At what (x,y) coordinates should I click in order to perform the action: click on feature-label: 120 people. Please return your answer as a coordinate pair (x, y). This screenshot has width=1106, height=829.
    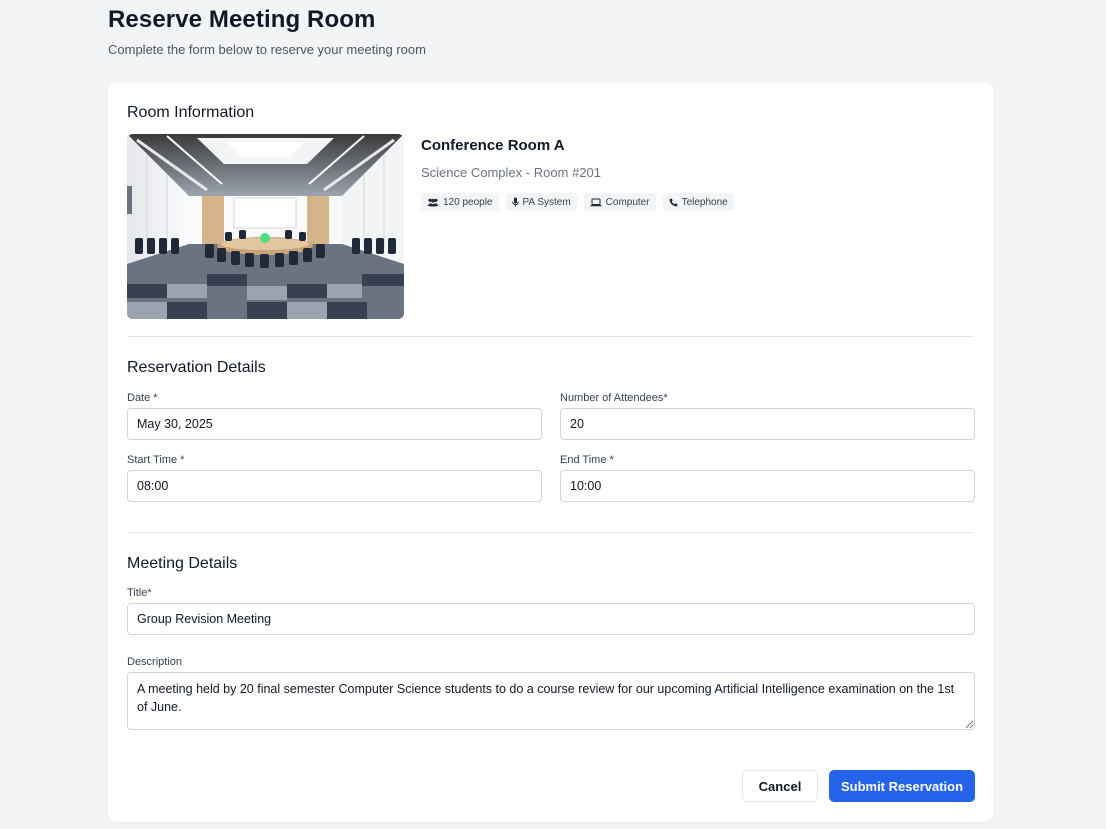
    Looking at the image, I should click on (468, 202).